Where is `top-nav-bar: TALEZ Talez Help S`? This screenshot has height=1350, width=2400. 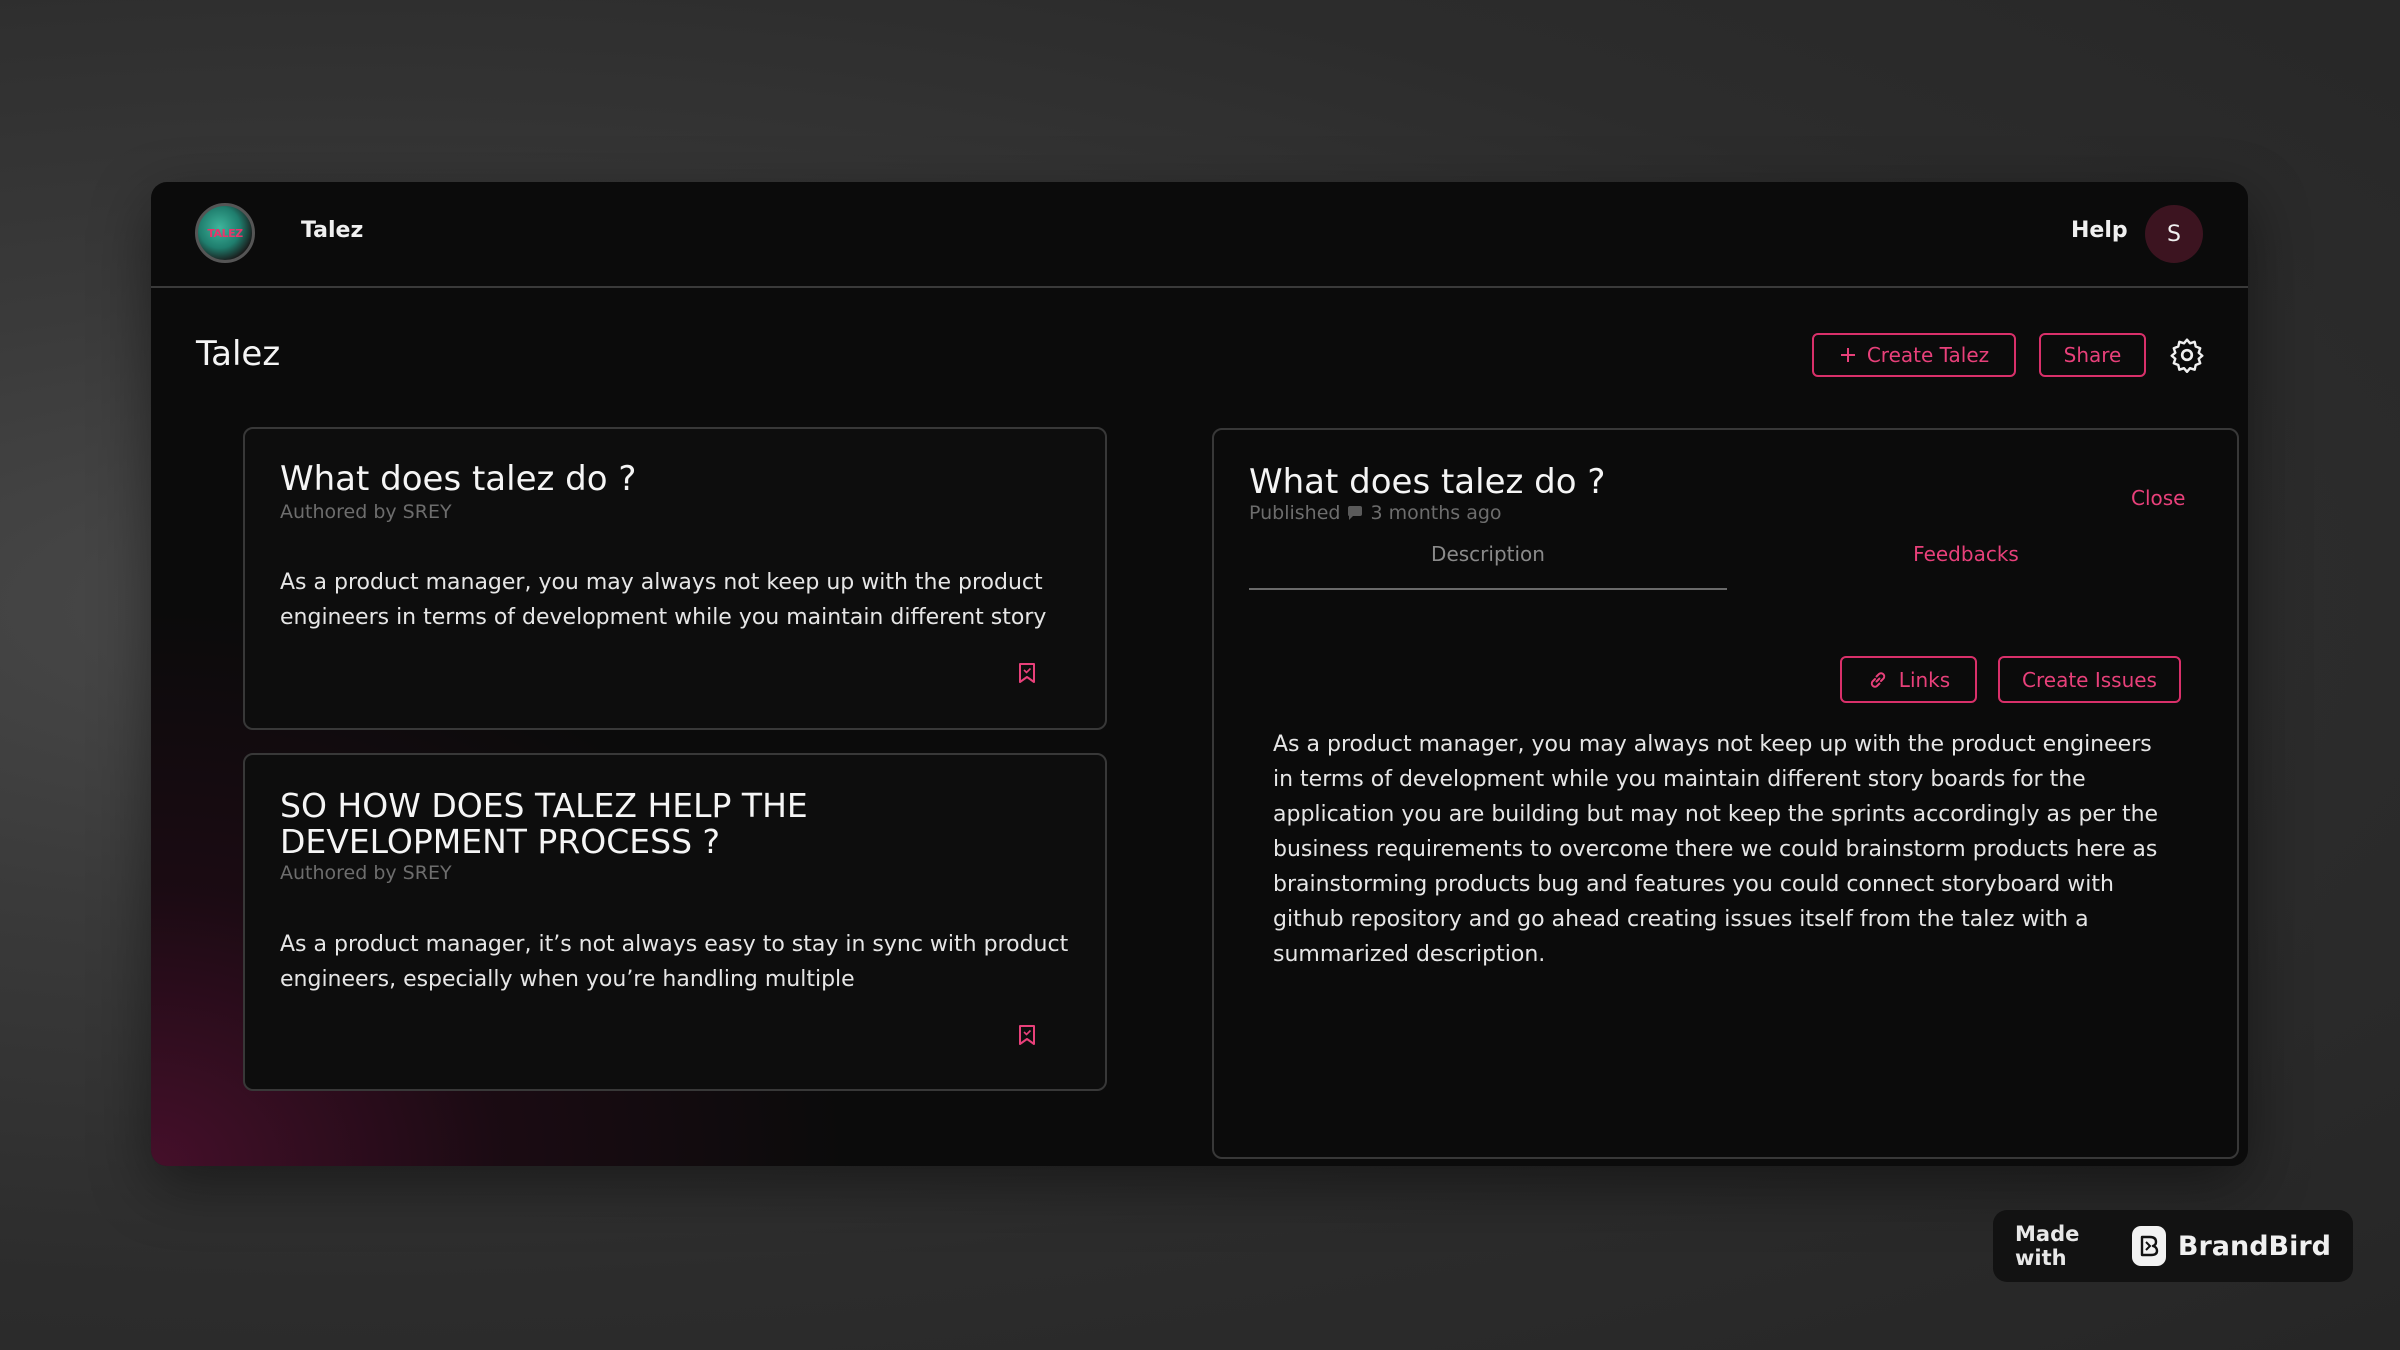
top-nav-bar: TALEZ Talez Help S is located at coordinates (1199, 235).